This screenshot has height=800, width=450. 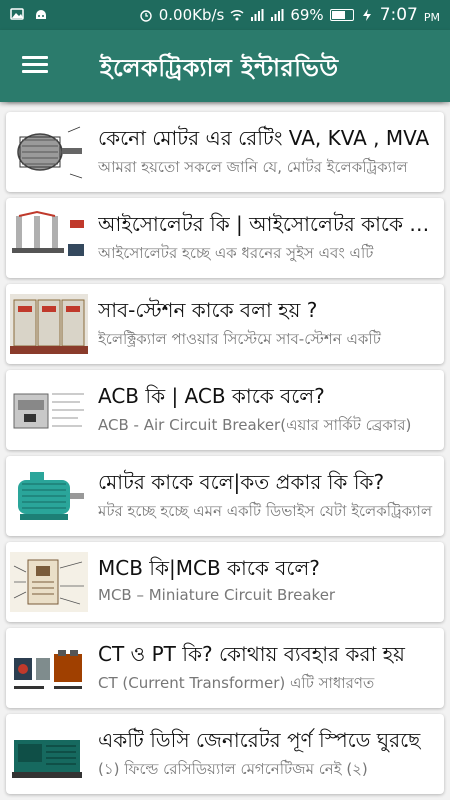 What do you see at coordinates (237, 15) in the screenshot?
I see `wifi-icon` at bounding box center [237, 15].